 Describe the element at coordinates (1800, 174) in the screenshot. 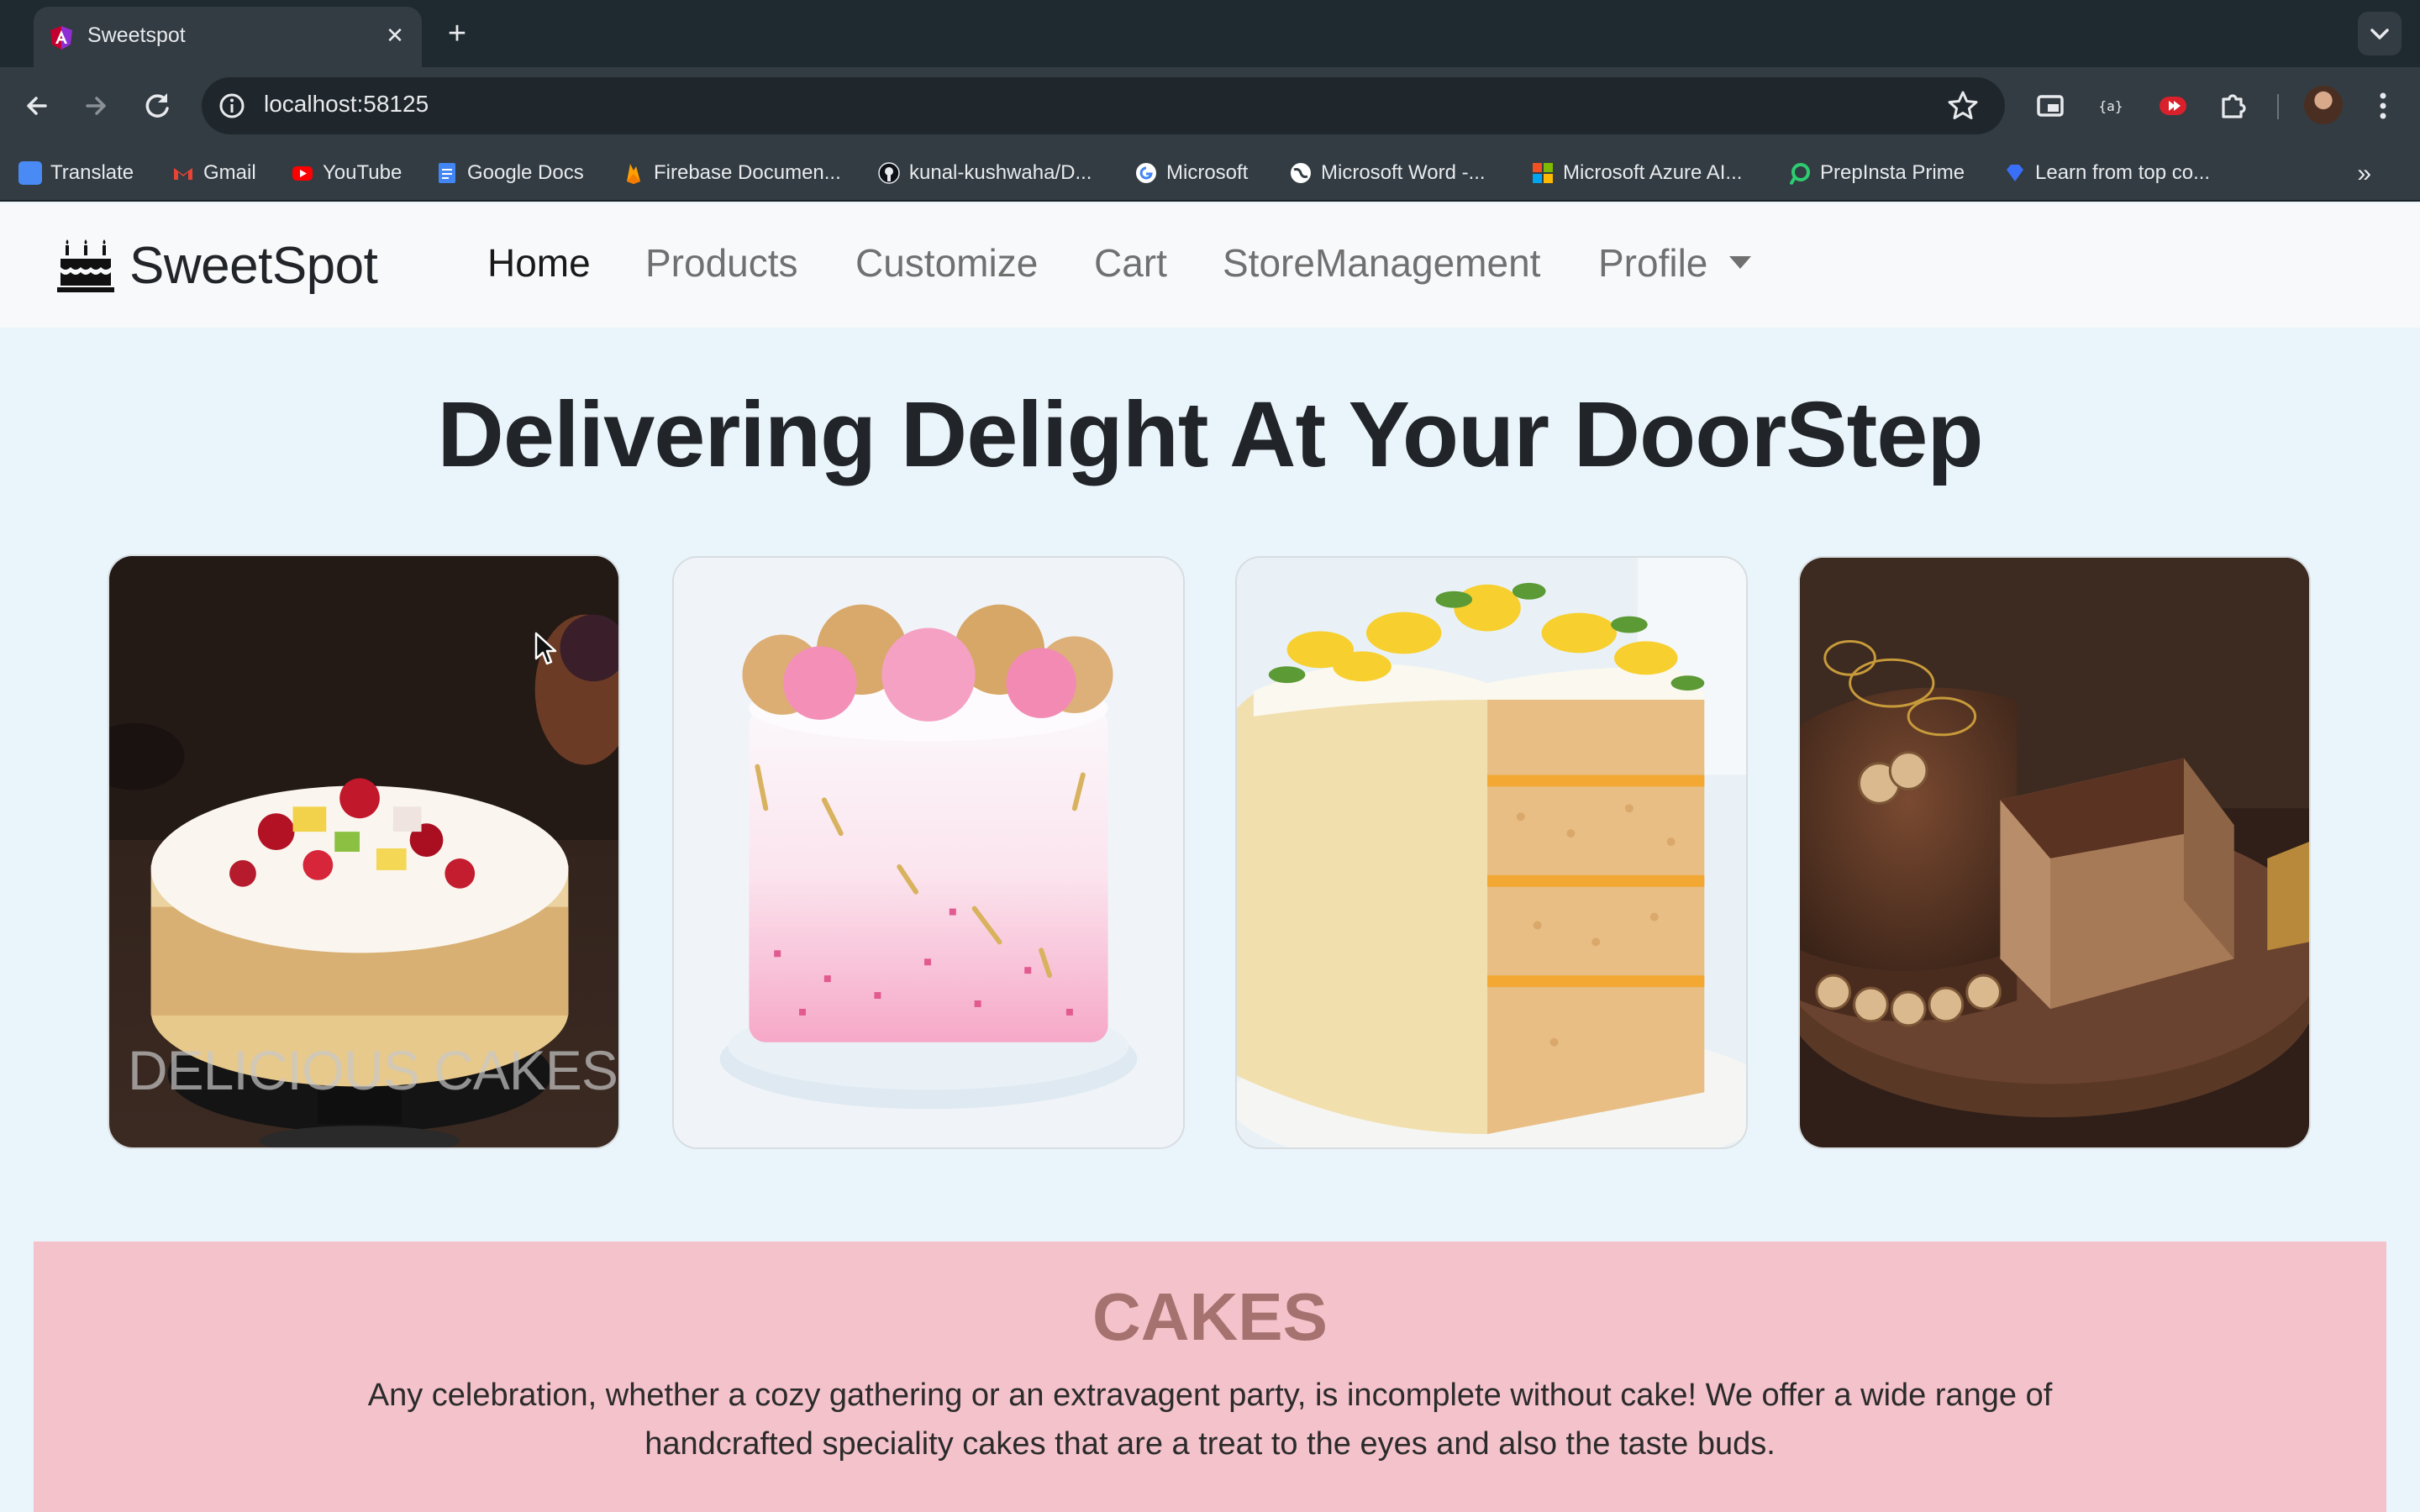

I see `prepinsta-icon` at that location.